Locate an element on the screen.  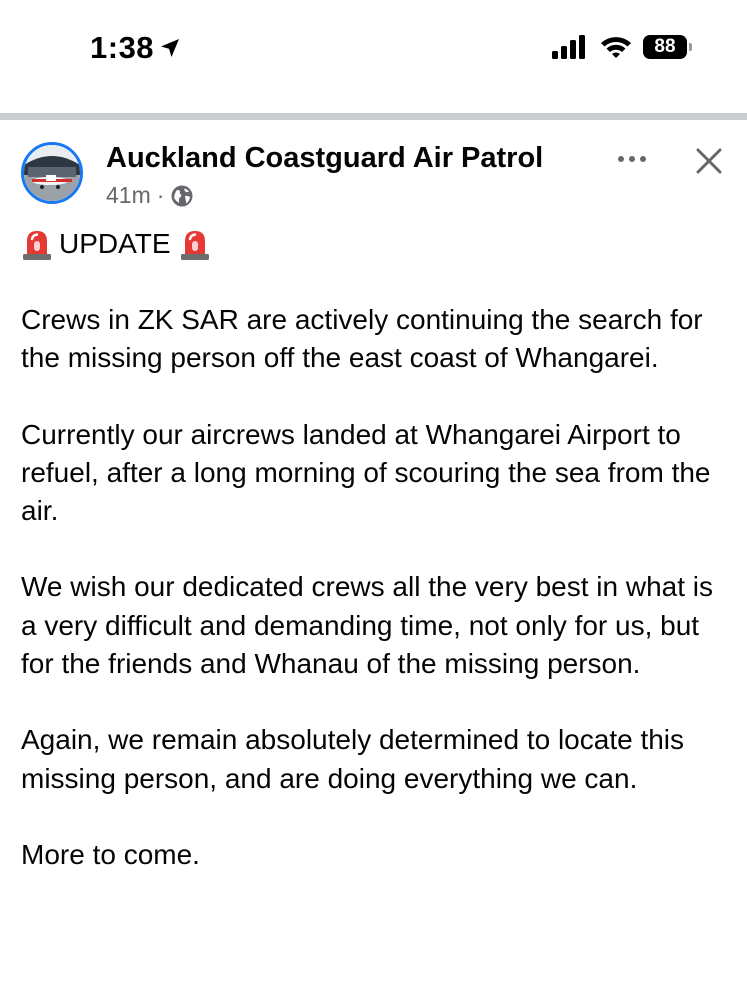
close-post-button is located at coordinates (709, 161).